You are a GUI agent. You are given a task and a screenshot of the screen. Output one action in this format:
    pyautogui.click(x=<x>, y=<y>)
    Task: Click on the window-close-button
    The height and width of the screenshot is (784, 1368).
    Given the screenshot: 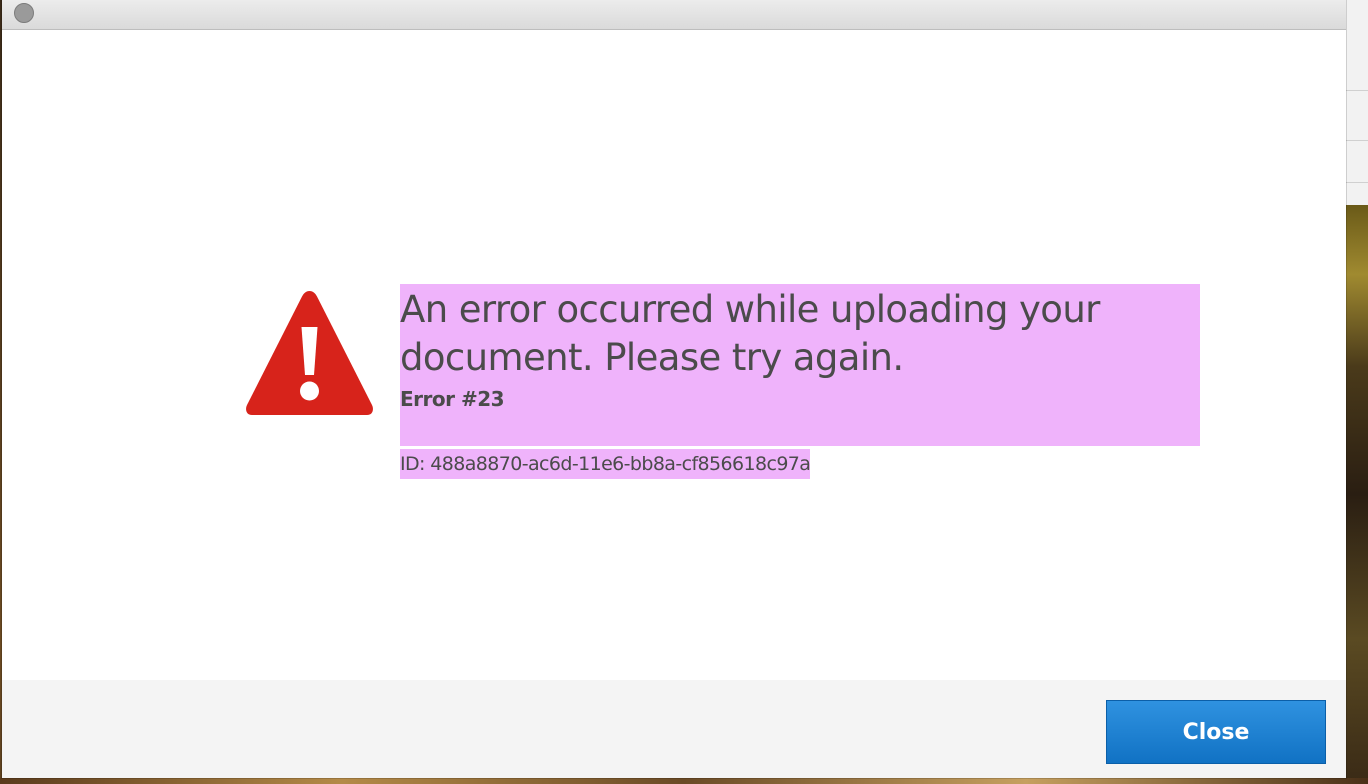 What is the action you would take?
    pyautogui.click(x=24, y=13)
    